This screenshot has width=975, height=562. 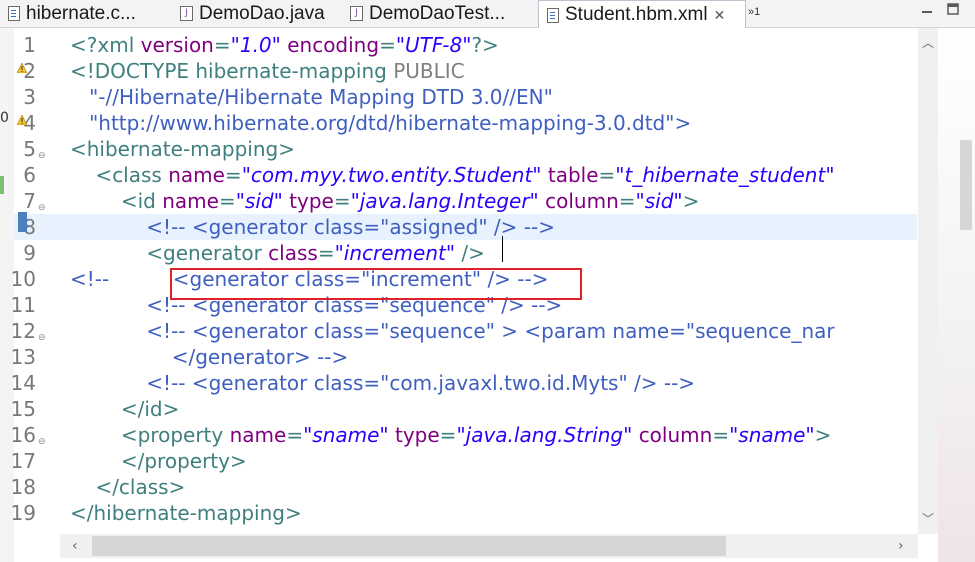 What do you see at coordinates (23, 305) in the screenshot?
I see `line-number: 11` at bounding box center [23, 305].